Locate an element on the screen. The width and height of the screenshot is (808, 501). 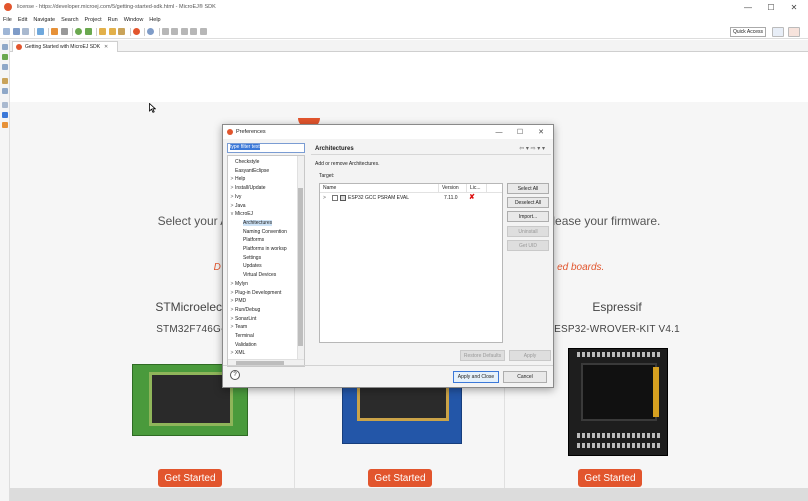
tree-item: Settings is located at coordinates (249, 258).